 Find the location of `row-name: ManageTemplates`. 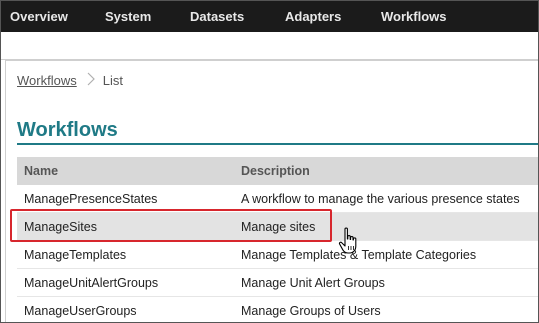

row-name: ManageTemplates is located at coordinates (75, 254).